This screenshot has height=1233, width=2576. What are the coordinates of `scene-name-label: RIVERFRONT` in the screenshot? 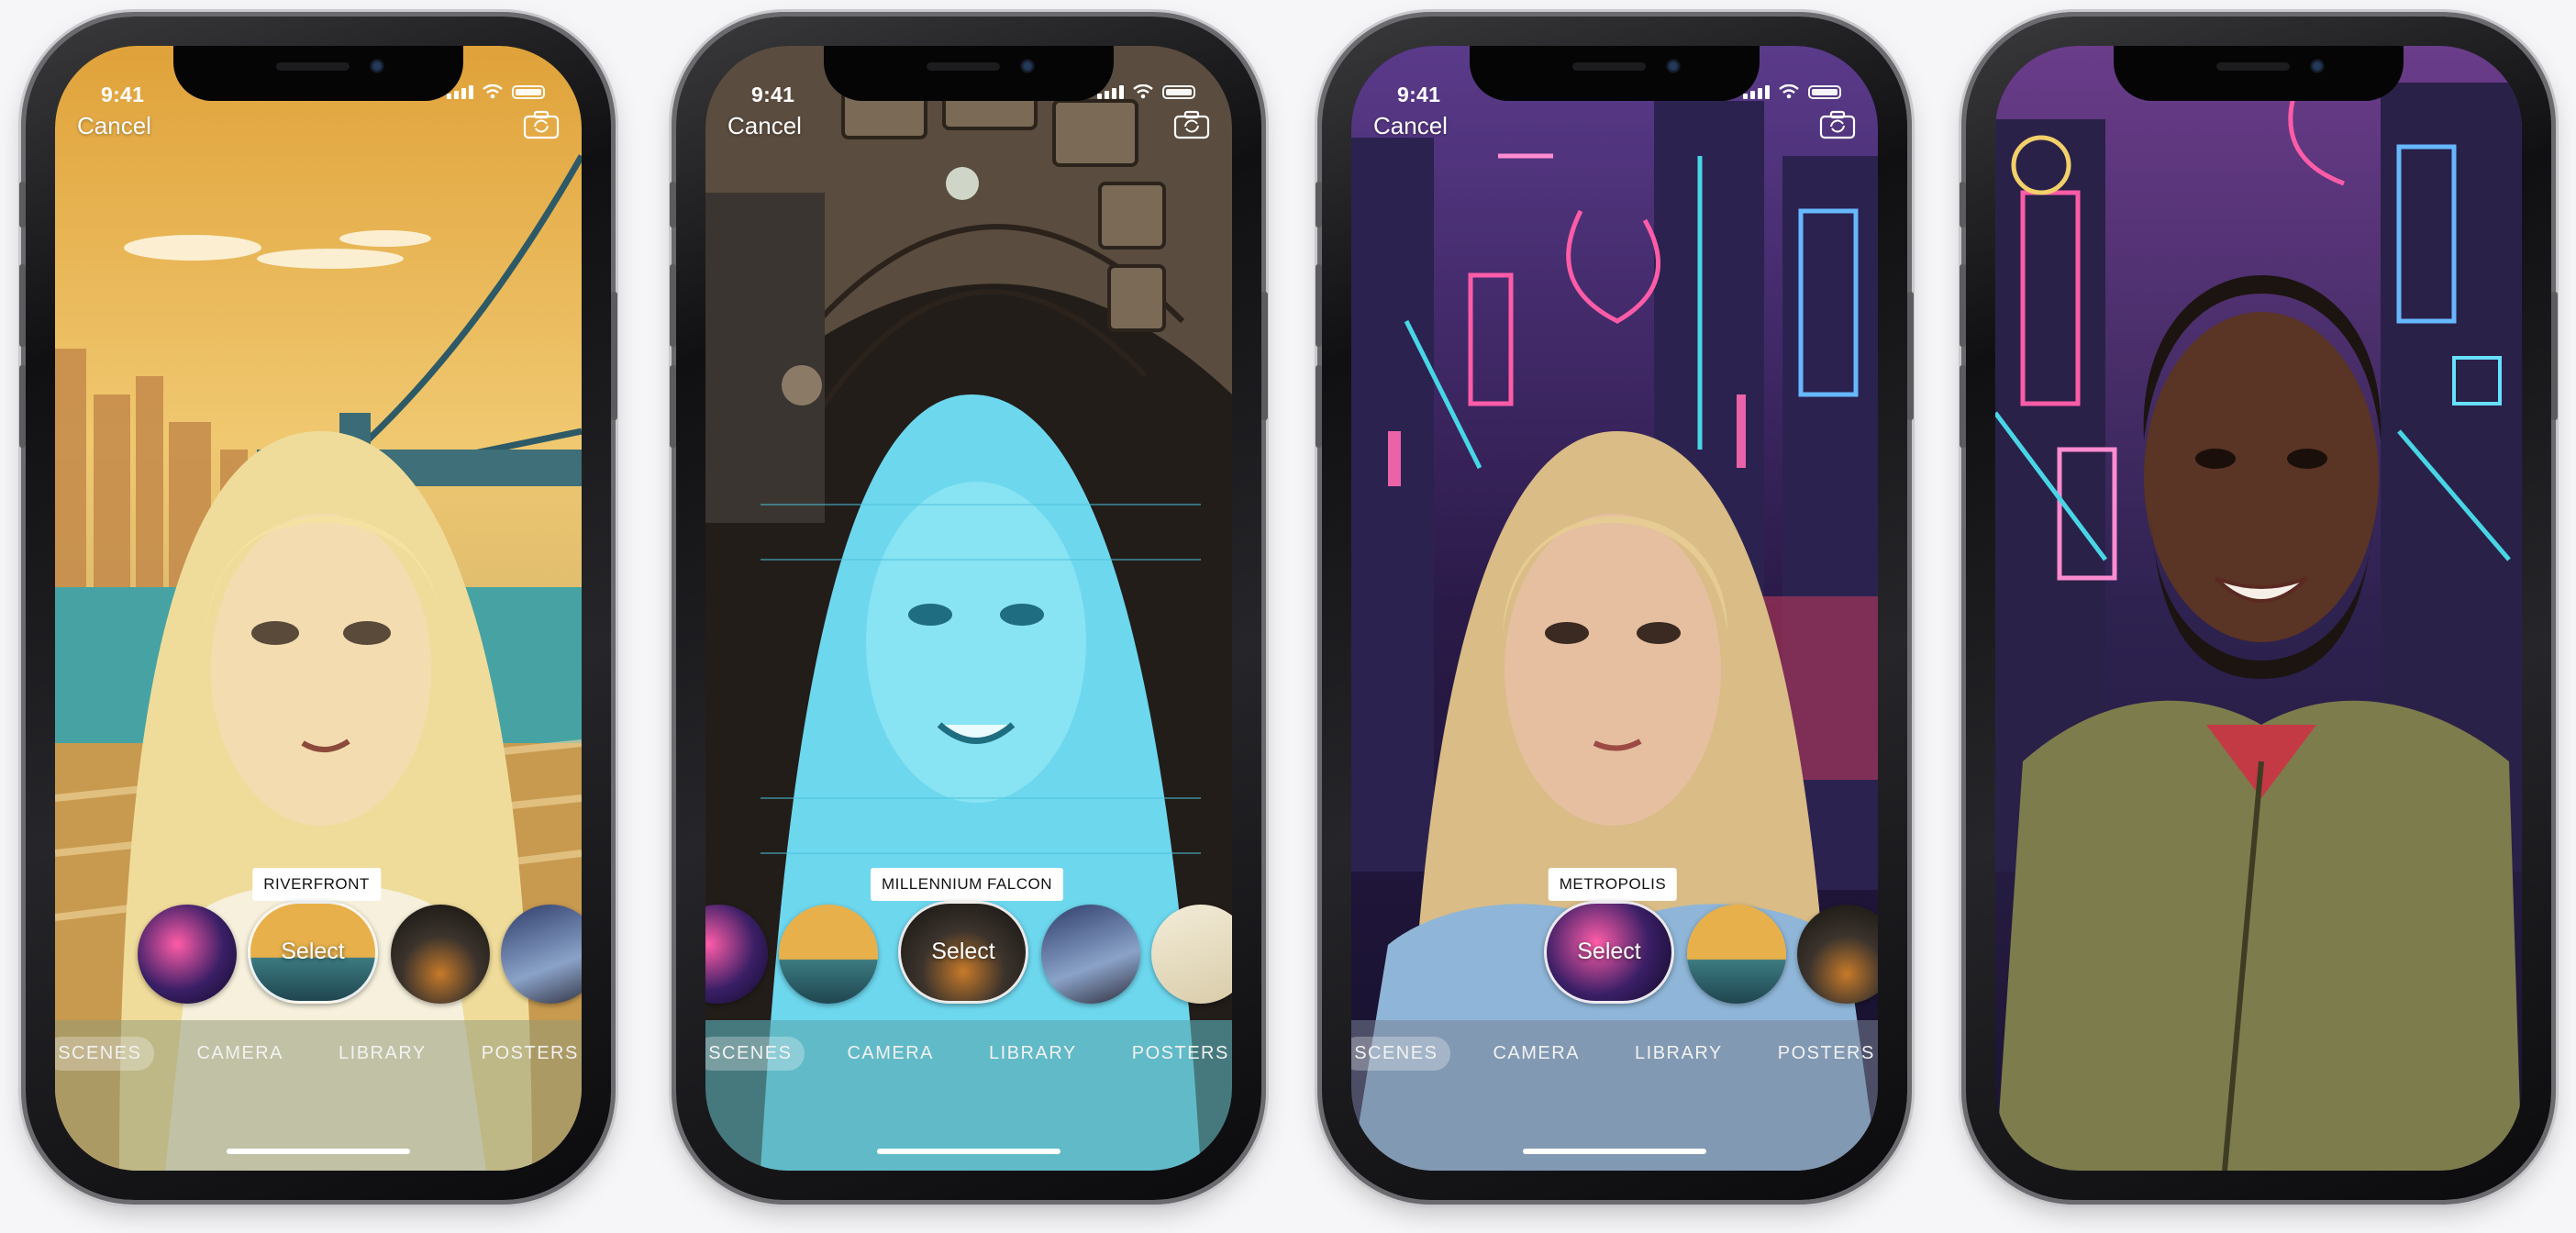 It's located at (316, 884).